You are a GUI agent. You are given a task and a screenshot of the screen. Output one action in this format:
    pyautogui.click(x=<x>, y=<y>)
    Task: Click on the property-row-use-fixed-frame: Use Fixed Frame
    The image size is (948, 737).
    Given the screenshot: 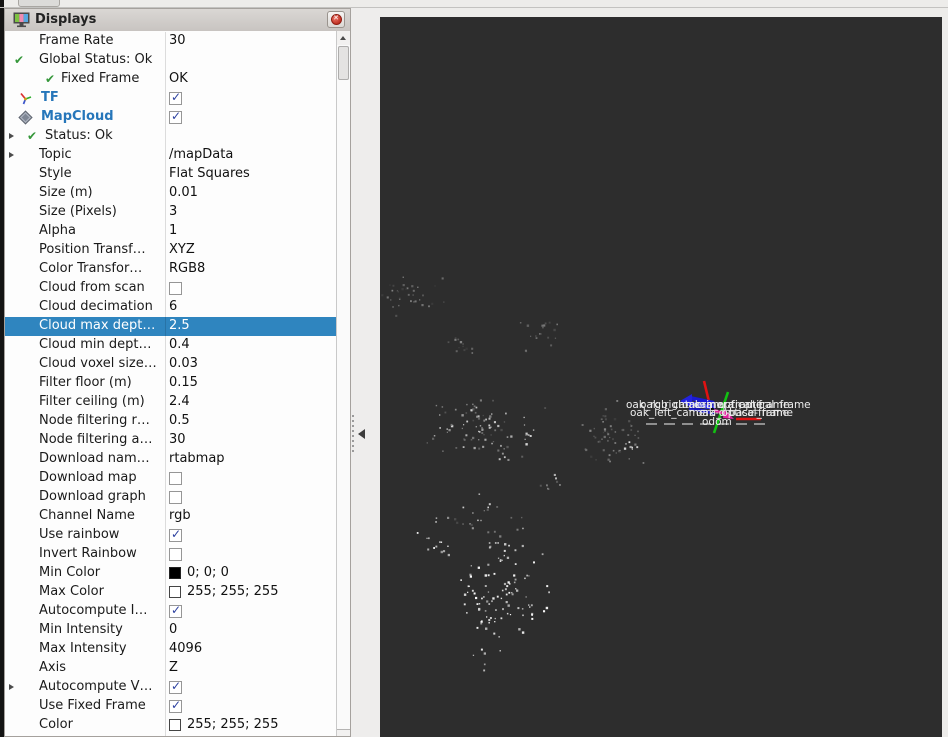 What is the action you would take?
    pyautogui.click(x=171, y=706)
    